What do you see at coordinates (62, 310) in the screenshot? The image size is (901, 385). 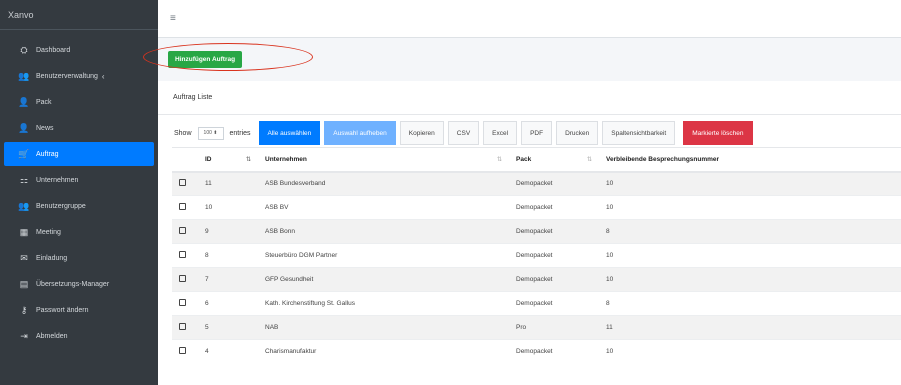 I see `sidebar-item-label: Passwort ändern` at bounding box center [62, 310].